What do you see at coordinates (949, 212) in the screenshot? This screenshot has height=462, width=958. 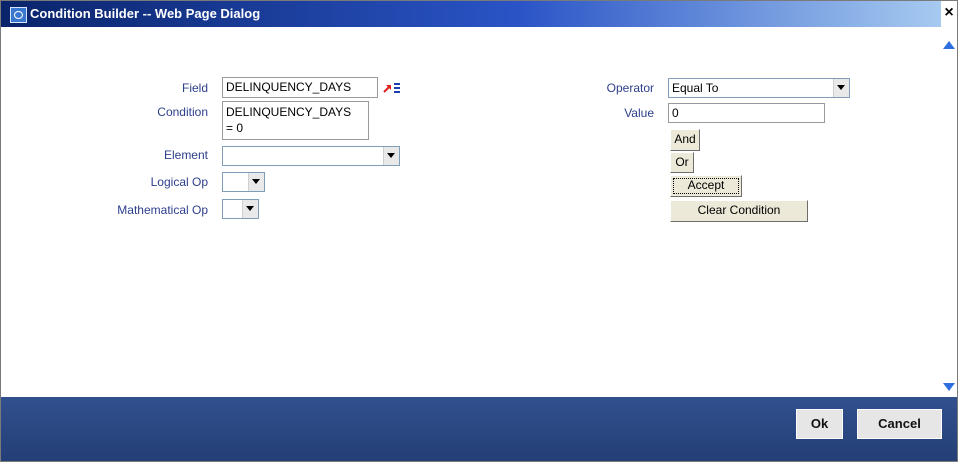 I see `vertical-scrollbar` at bounding box center [949, 212].